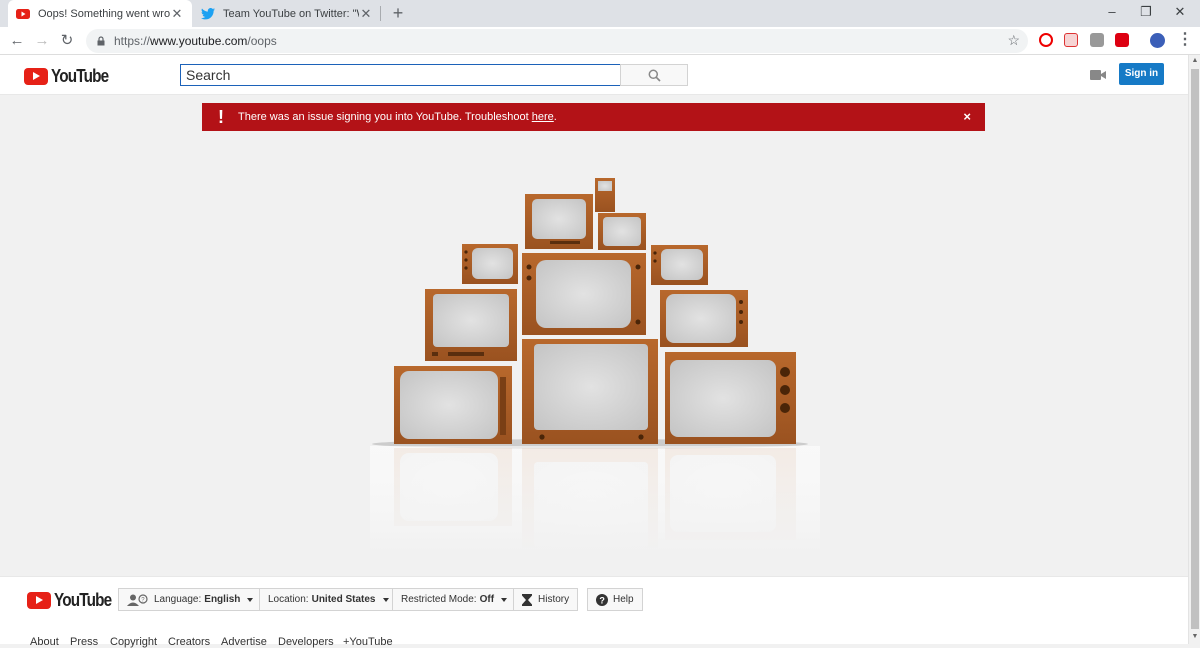  I want to click on opera-extension-icon, so click(1046, 40).